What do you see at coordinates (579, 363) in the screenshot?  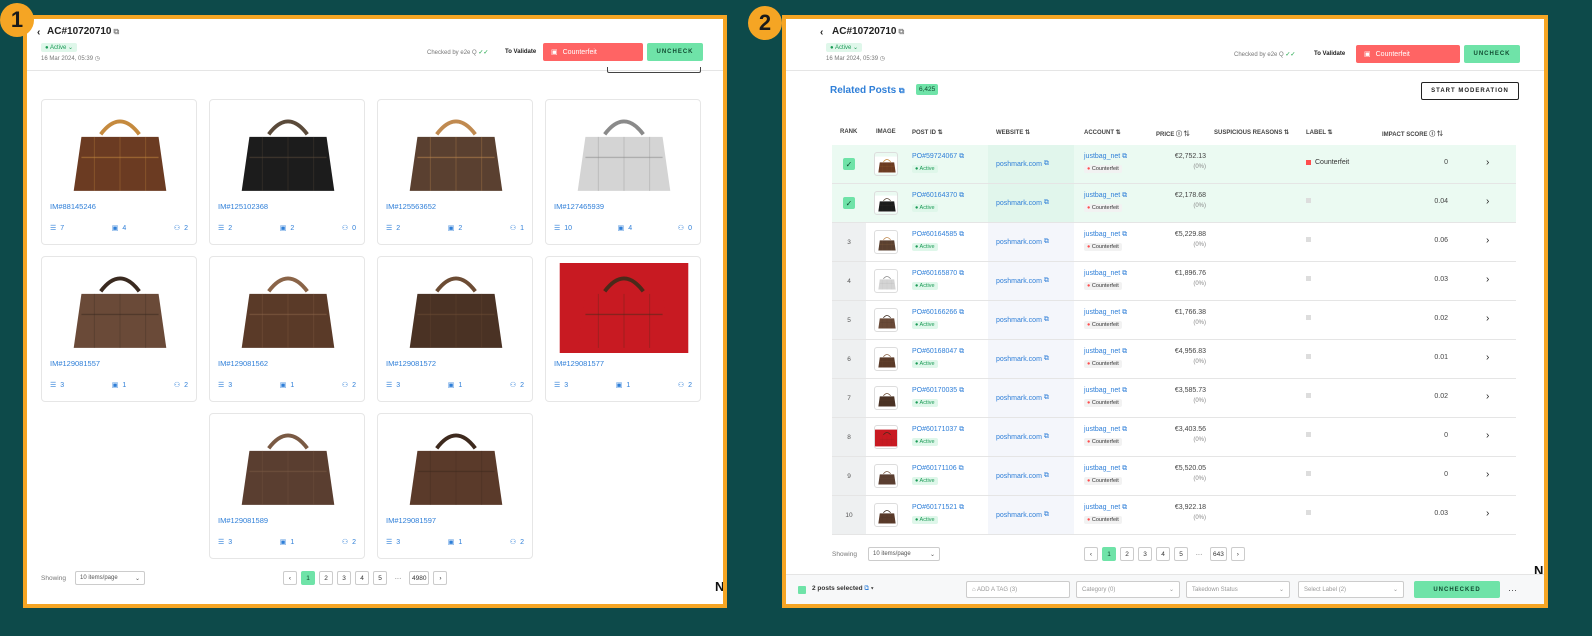 I see `image-id-link: IM#129081577` at bounding box center [579, 363].